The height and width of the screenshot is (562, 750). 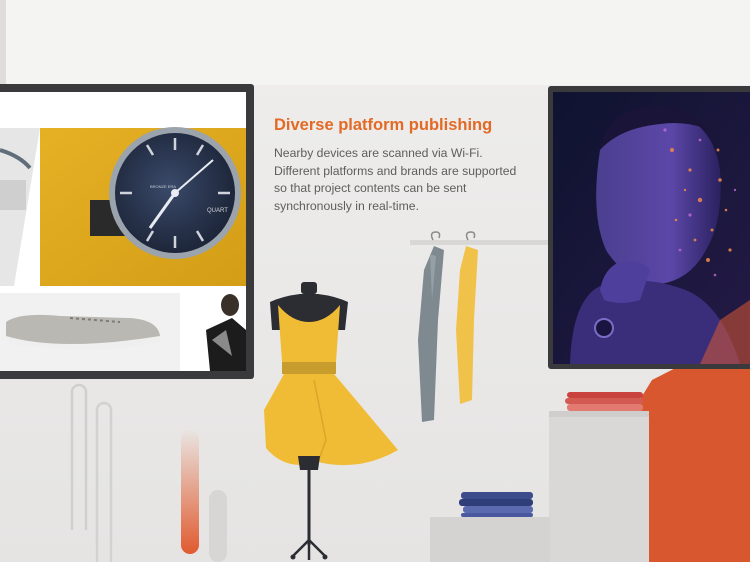 What do you see at coordinates (480, 238) in the screenshot?
I see `clothing-rack` at bounding box center [480, 238].